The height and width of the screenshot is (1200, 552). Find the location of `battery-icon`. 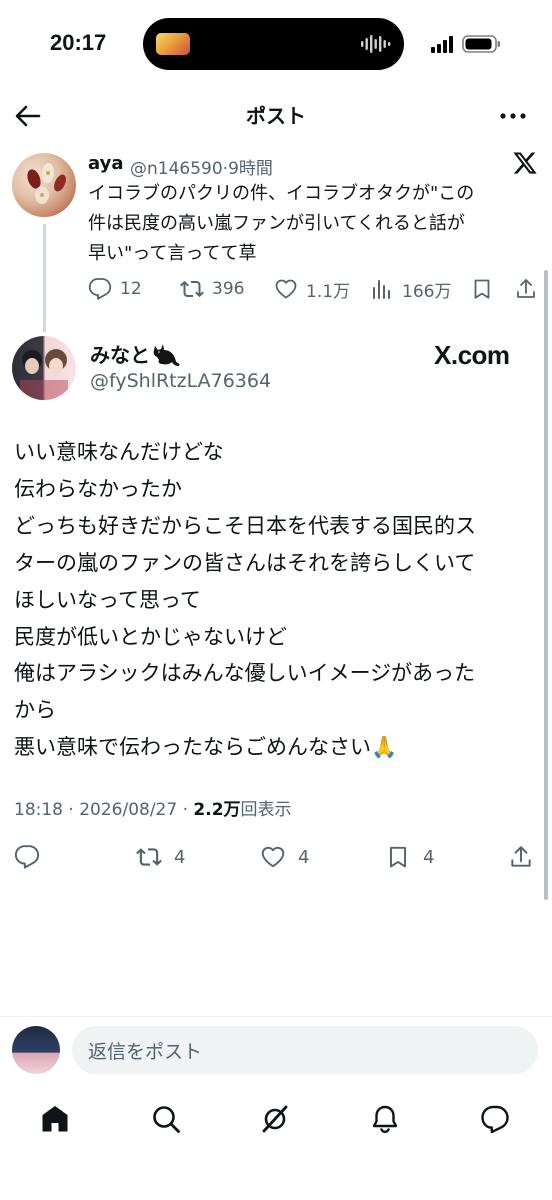

battery-icon is located at coordinates (481, 44).